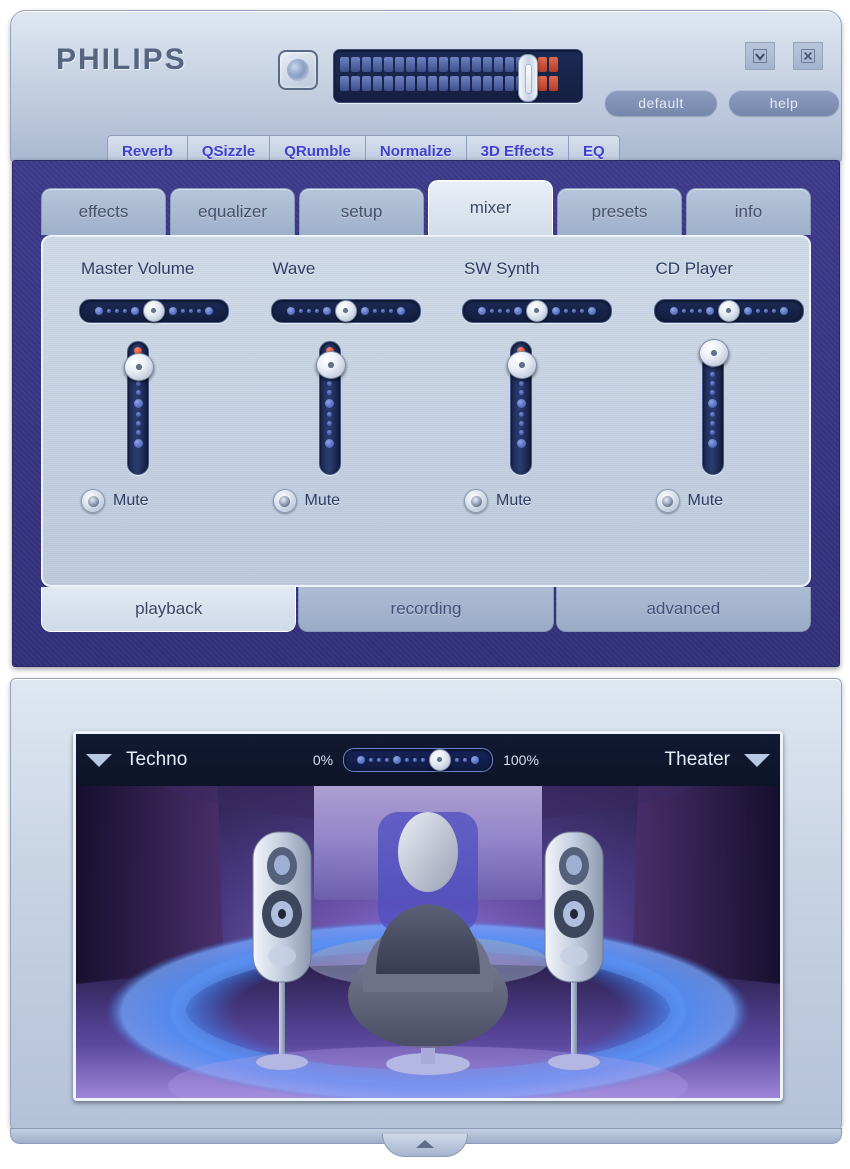 The height and width of the screenshot is (1169, 850). I want to click on preset-name-left: Techno, so click(157, 759).